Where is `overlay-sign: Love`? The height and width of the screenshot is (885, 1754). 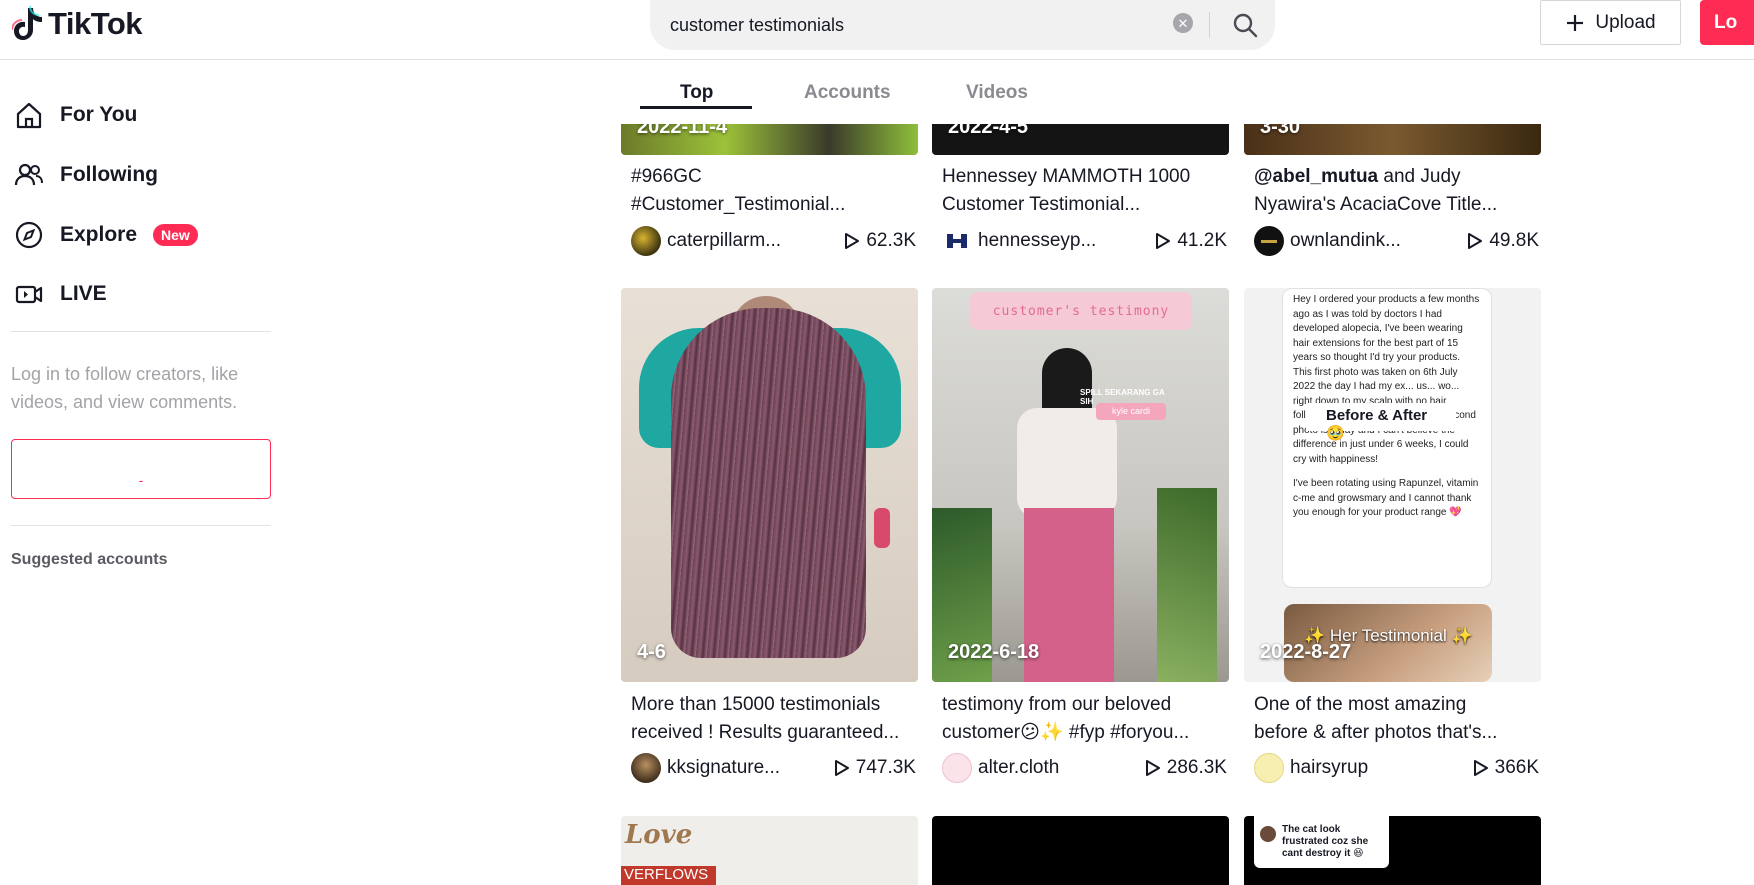 overlay-sign: Love is located at coordinates (659, 835).